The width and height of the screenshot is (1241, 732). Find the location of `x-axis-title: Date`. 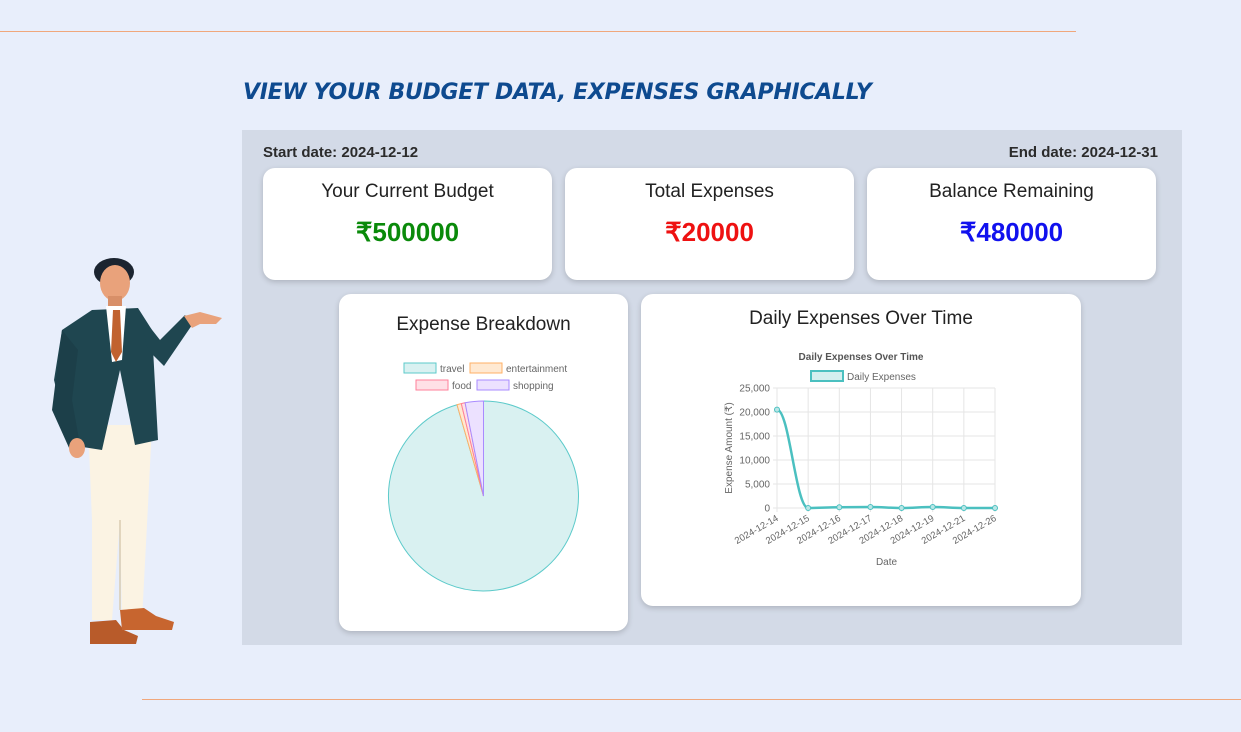

x-axis-title: Date is located at coordinates (887, 562).